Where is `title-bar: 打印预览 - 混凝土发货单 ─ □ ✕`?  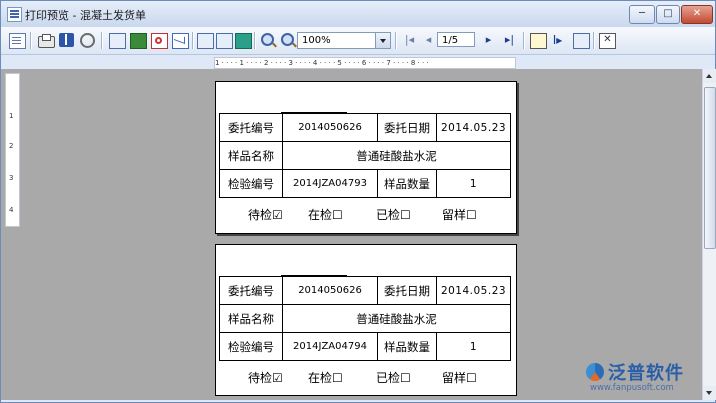 title-bar: 打印预览 - 混凝土发货单 ─ □ ✕ is located at coordinates (358, 14).